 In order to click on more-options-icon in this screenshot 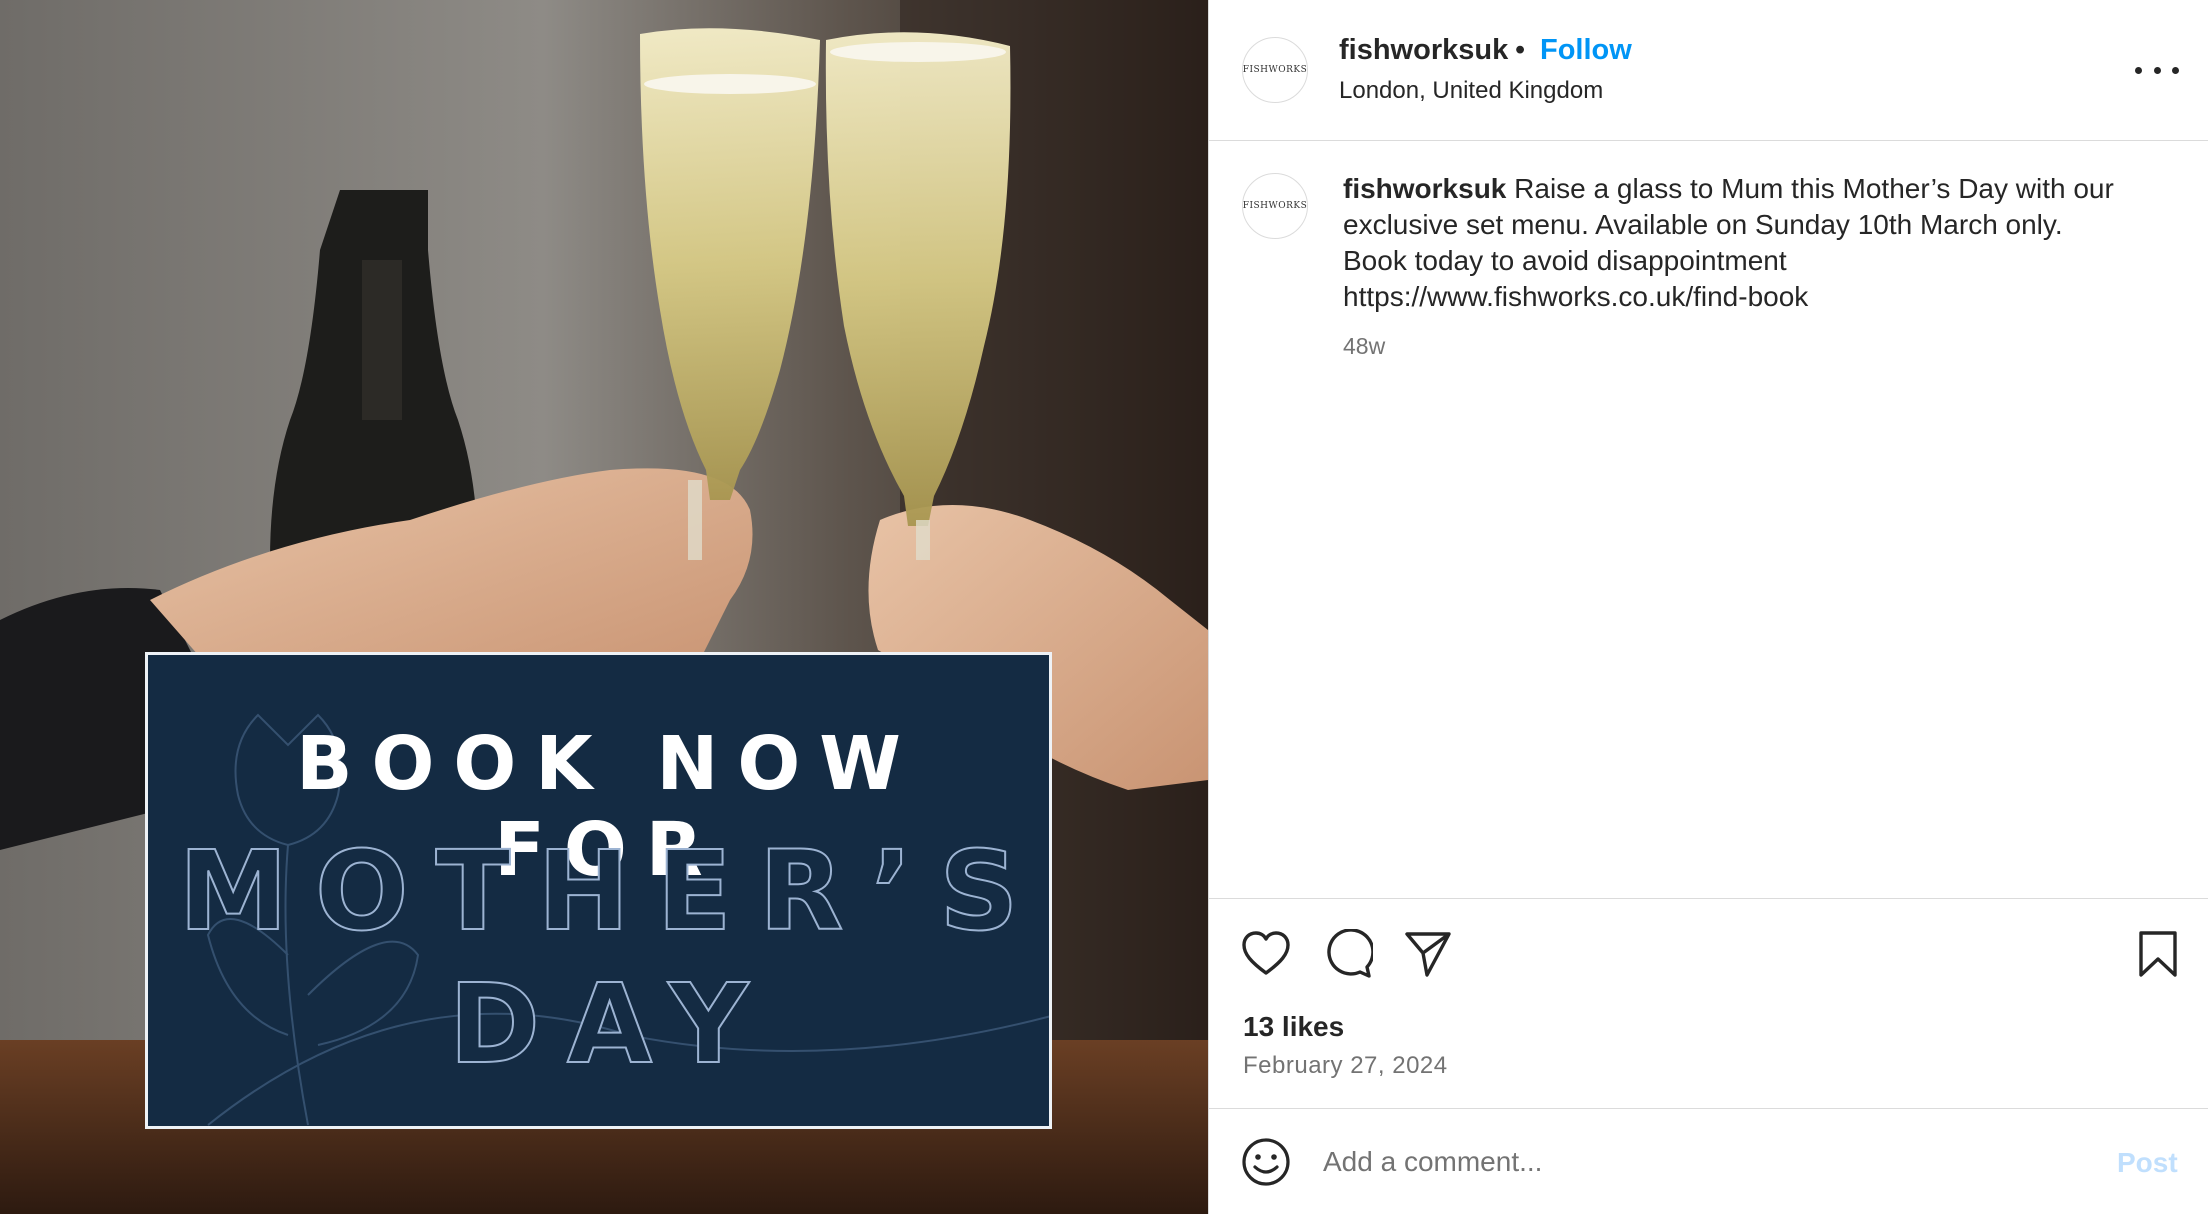, I will do `click(2157, 70)`.